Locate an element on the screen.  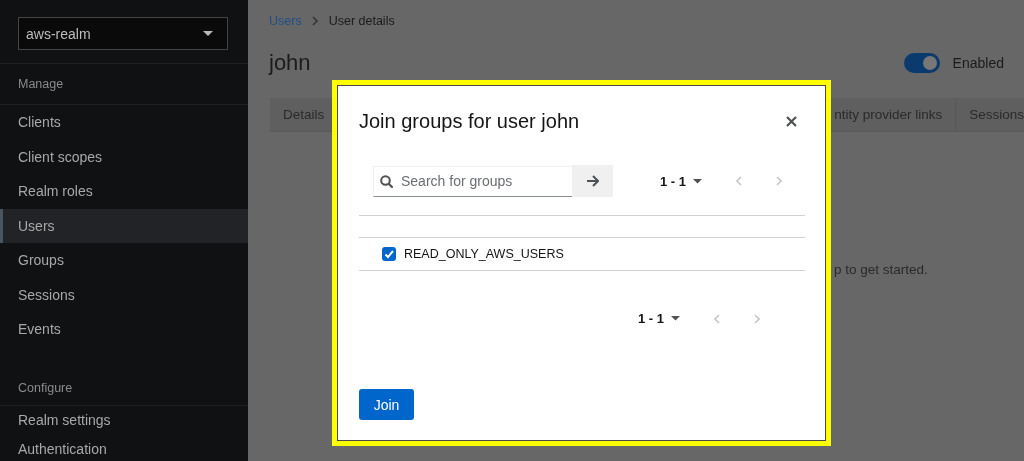
nav-item: Authentication is located at coordinates (124, 447).